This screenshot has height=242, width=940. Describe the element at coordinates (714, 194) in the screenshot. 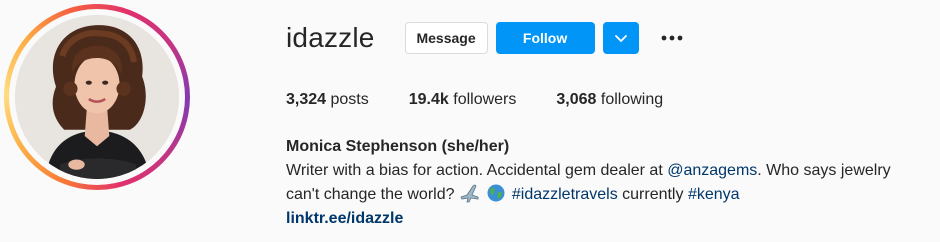

I see `hashtag-link: #kenya` at that location.